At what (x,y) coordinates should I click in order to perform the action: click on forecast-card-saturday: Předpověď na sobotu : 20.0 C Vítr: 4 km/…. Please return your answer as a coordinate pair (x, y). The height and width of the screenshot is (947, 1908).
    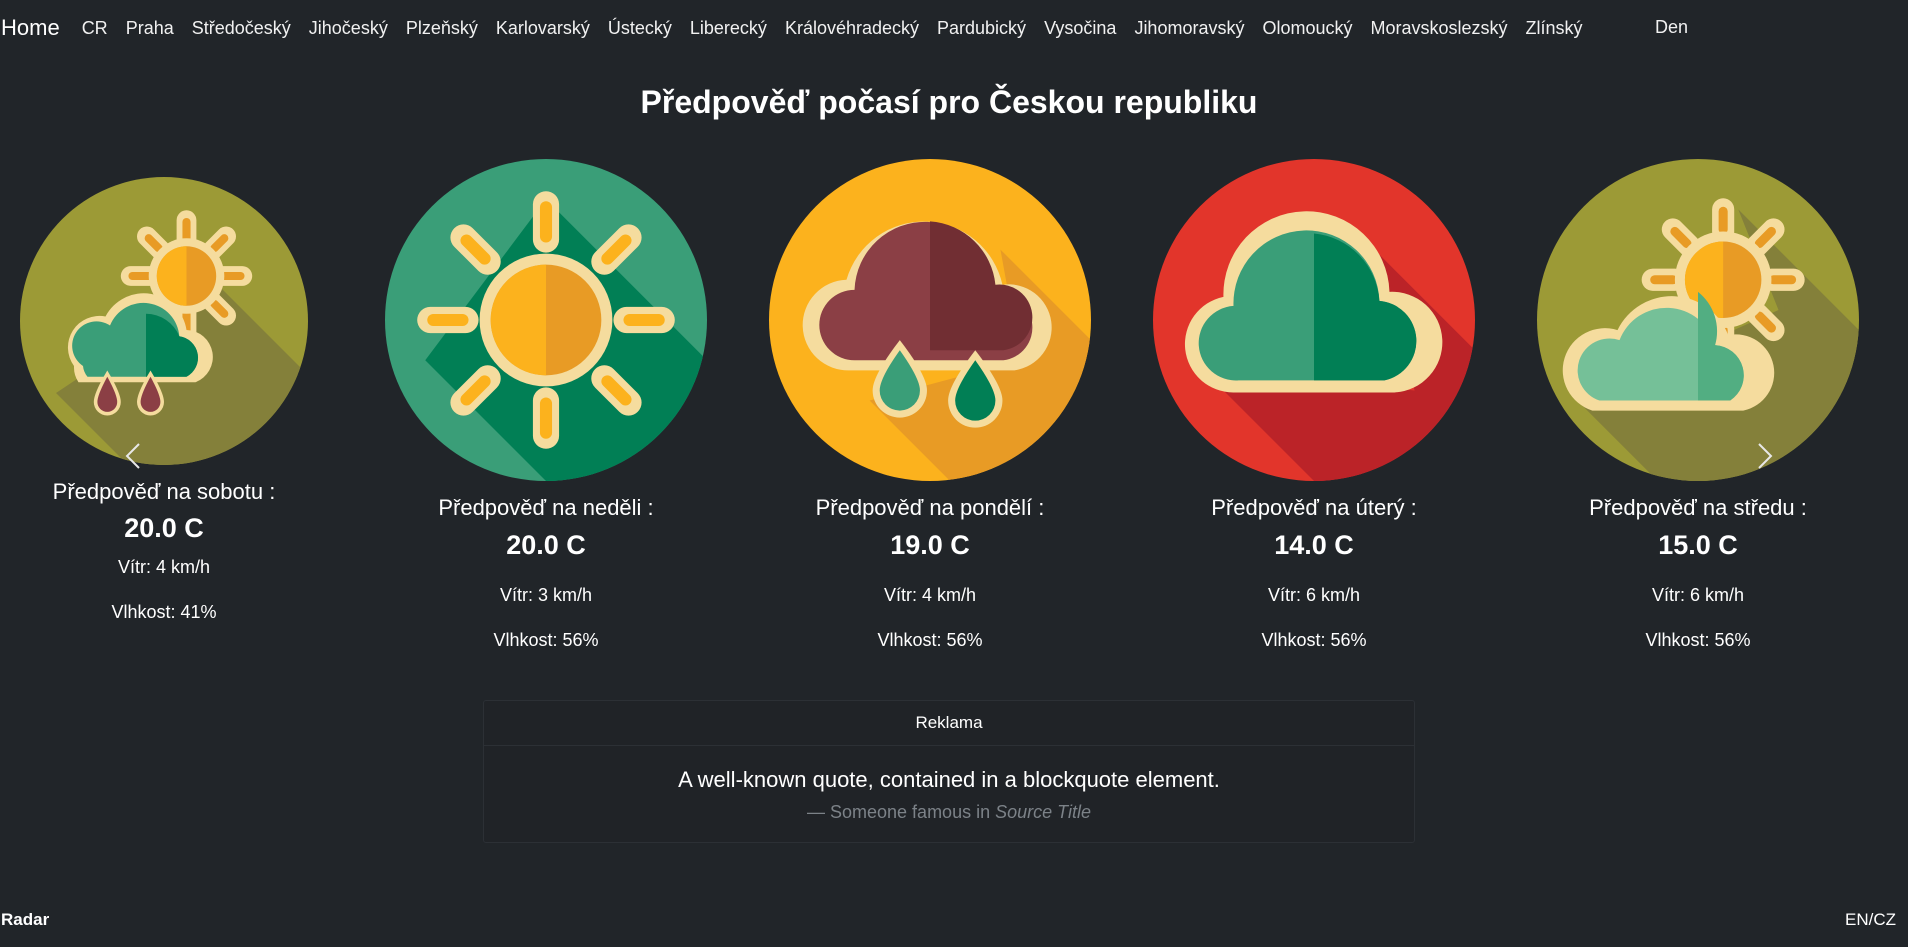
    Looking at the image, I should click on (164, 400).